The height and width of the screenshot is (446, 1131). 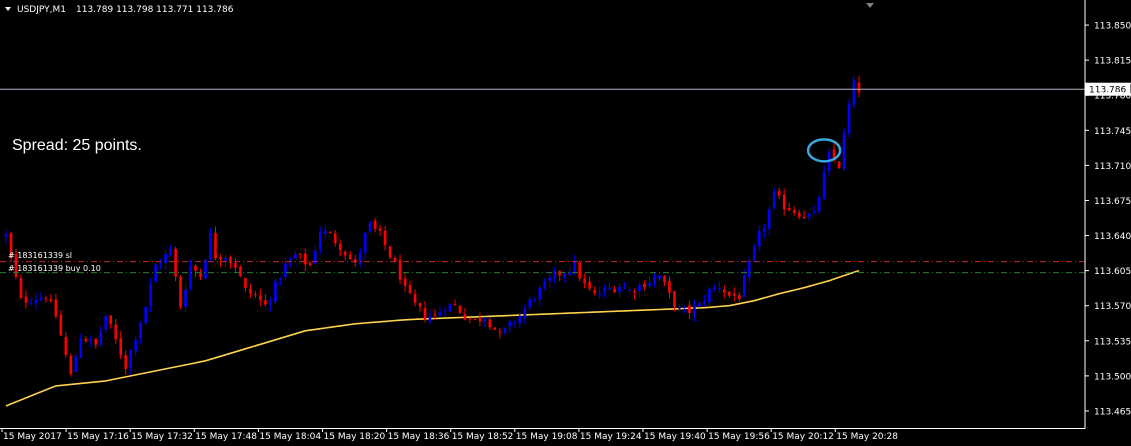 I want to click on buy-order-label: # 183161339 buy 0.10, so click(x=54, y=268).